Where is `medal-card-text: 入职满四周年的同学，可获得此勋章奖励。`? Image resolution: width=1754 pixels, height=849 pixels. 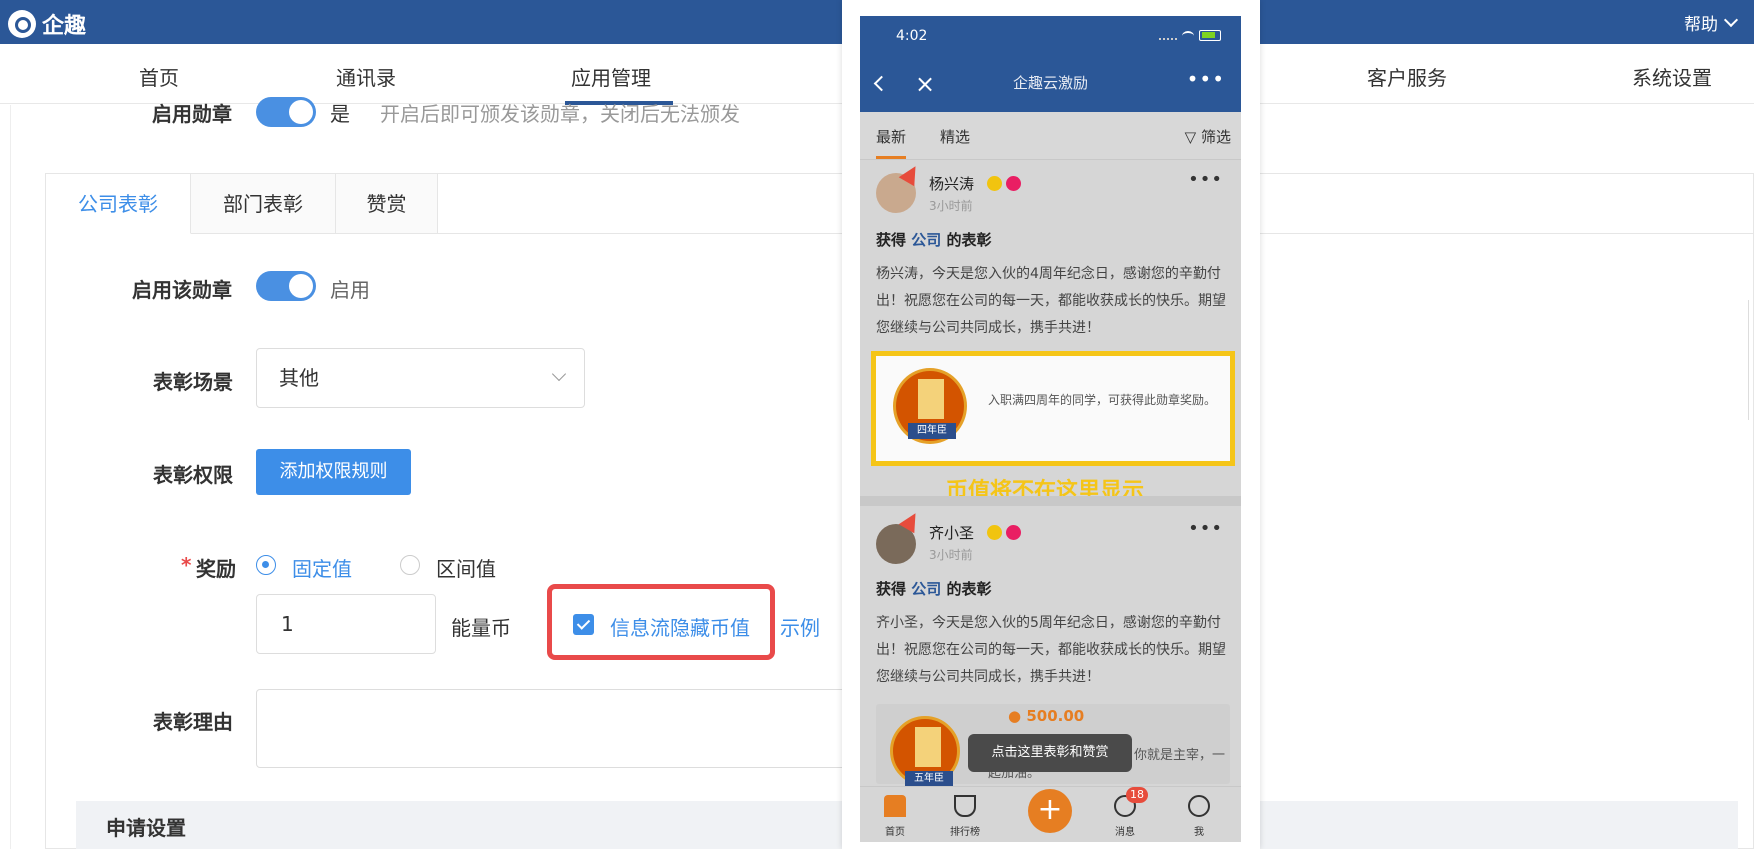 medal-card-text: 入职满四周年的同学，可获得此勋章奖励。 is located at coordinates (1102, 400).